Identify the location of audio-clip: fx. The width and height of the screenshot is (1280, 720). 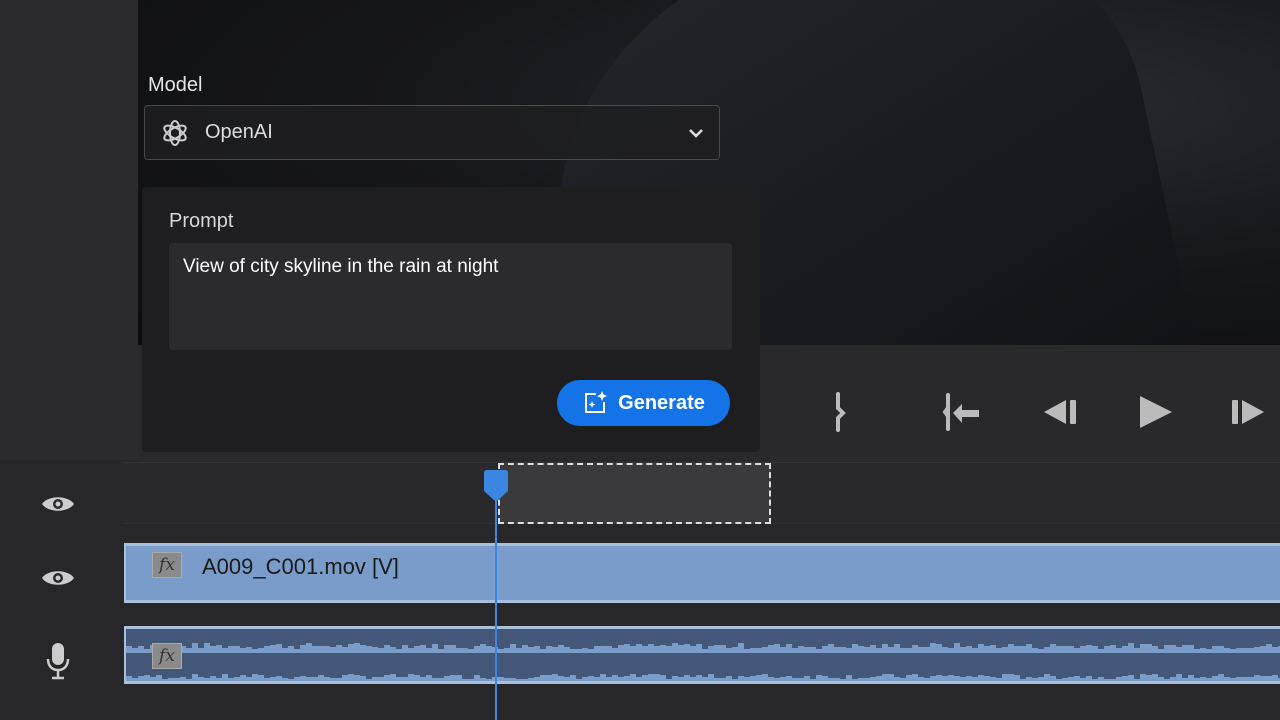
(702, 655).